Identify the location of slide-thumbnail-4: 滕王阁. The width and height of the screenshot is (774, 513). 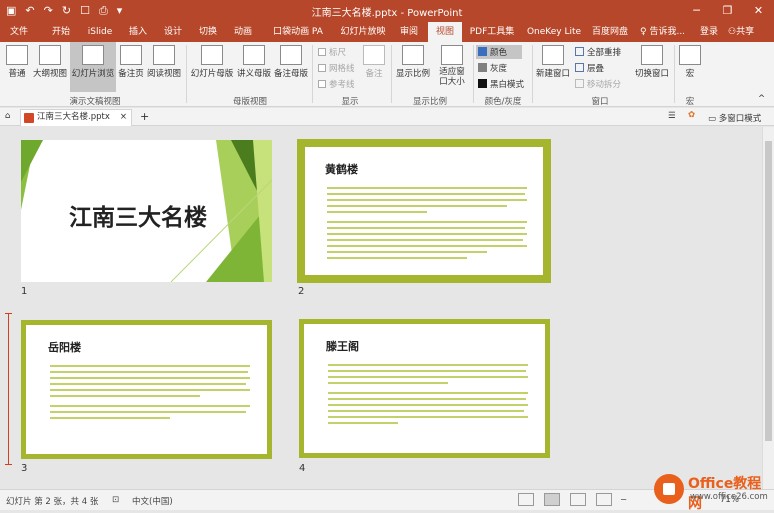
(424, 388).